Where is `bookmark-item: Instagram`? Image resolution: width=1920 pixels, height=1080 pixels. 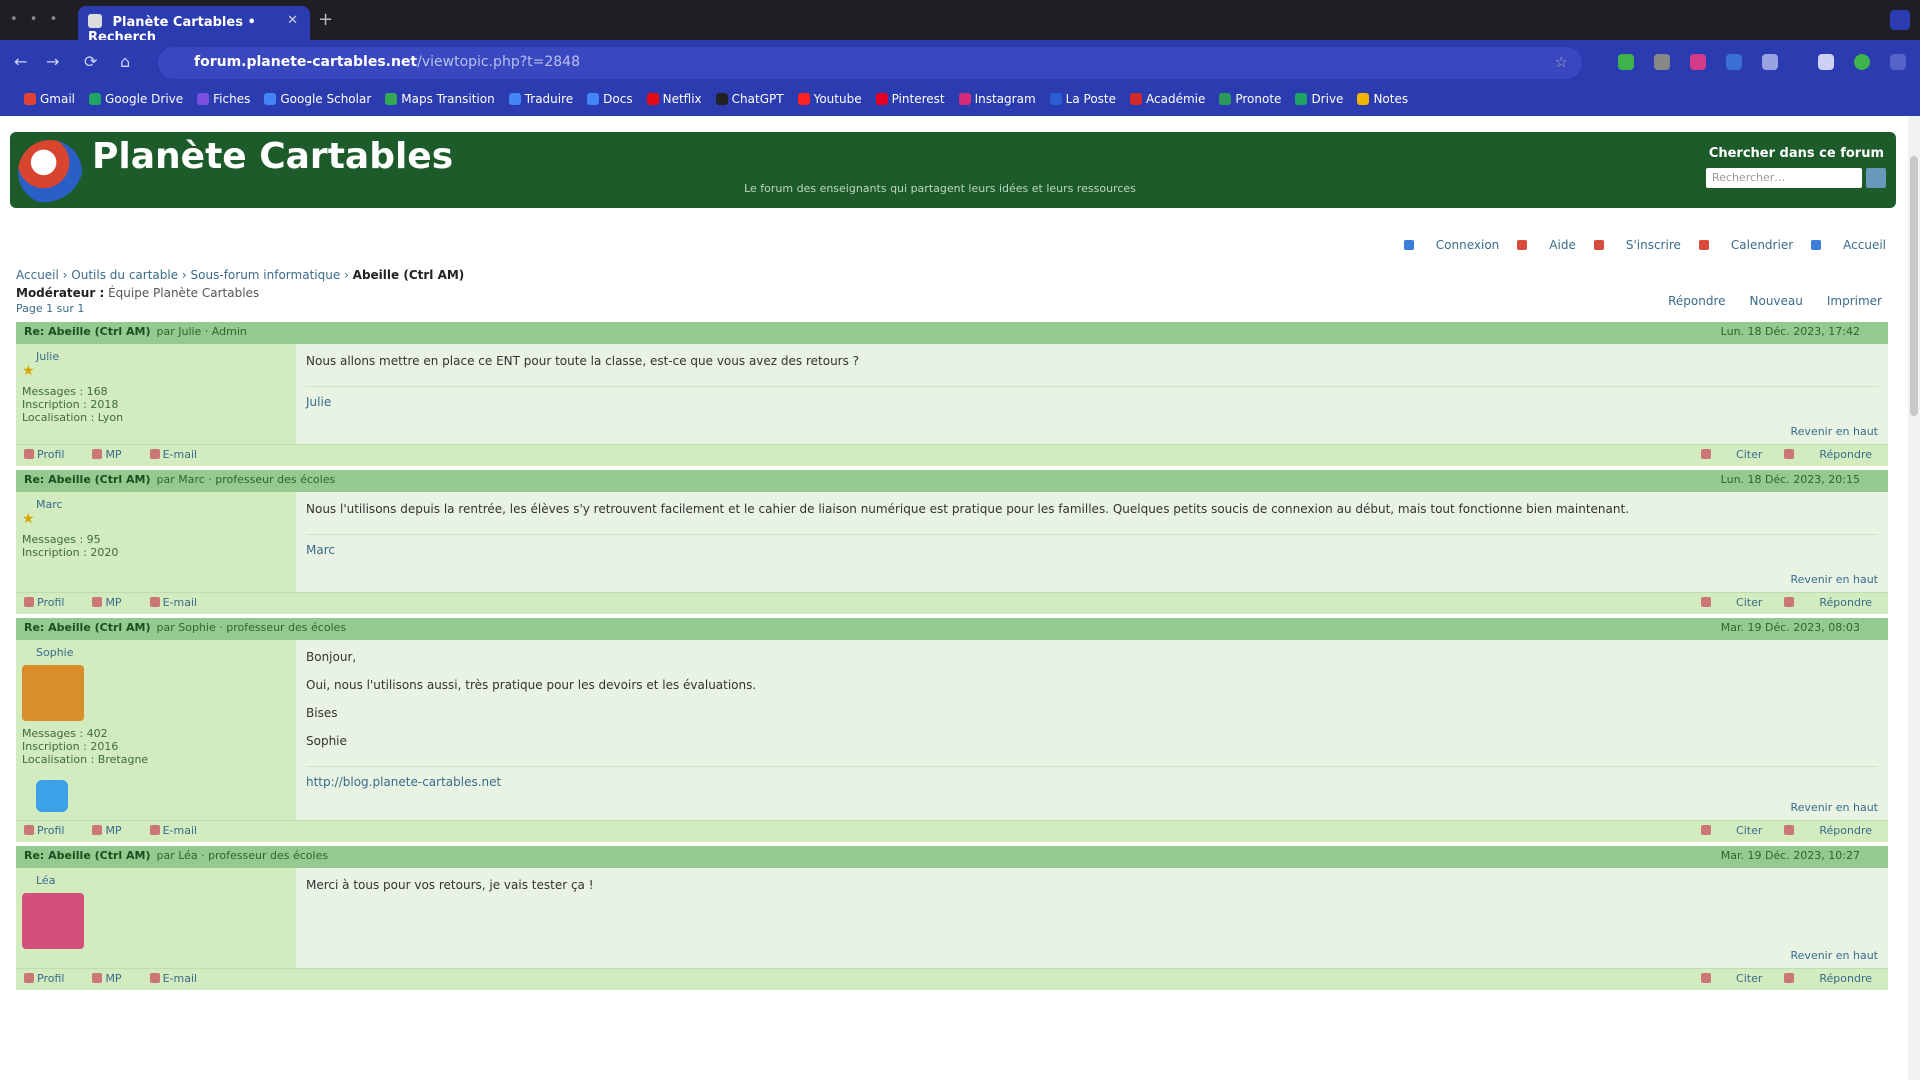
bookmark-item: Instagram is located at coordinates (997, 99).